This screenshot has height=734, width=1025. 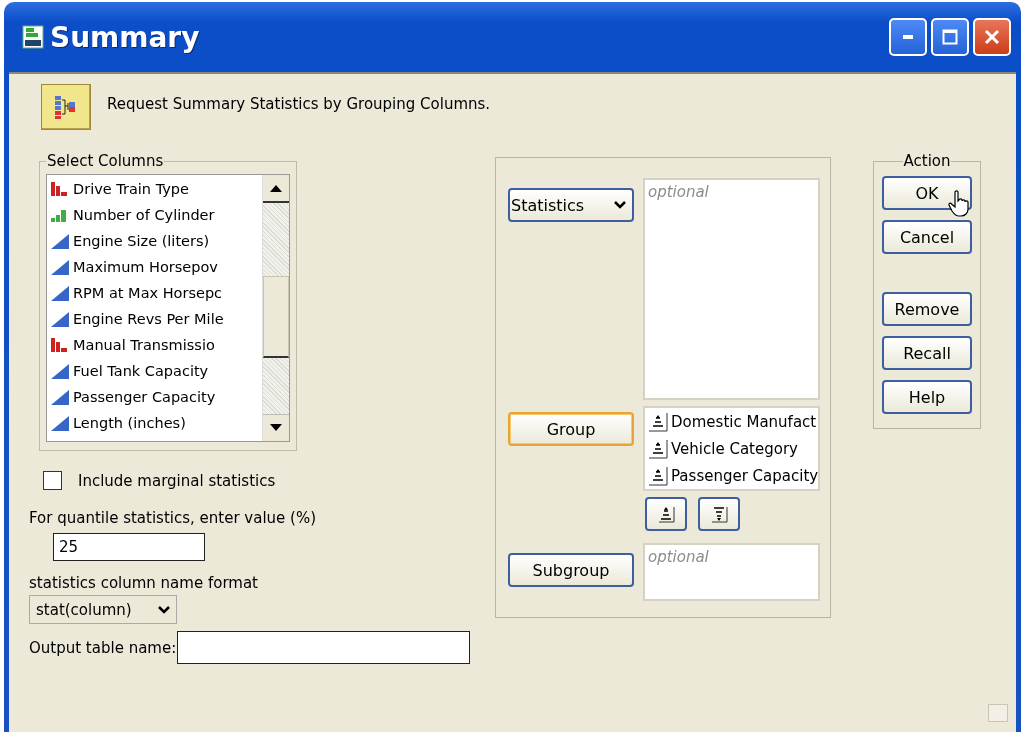 I want to click on sort-ascending-button, so click(x=666, y=514).